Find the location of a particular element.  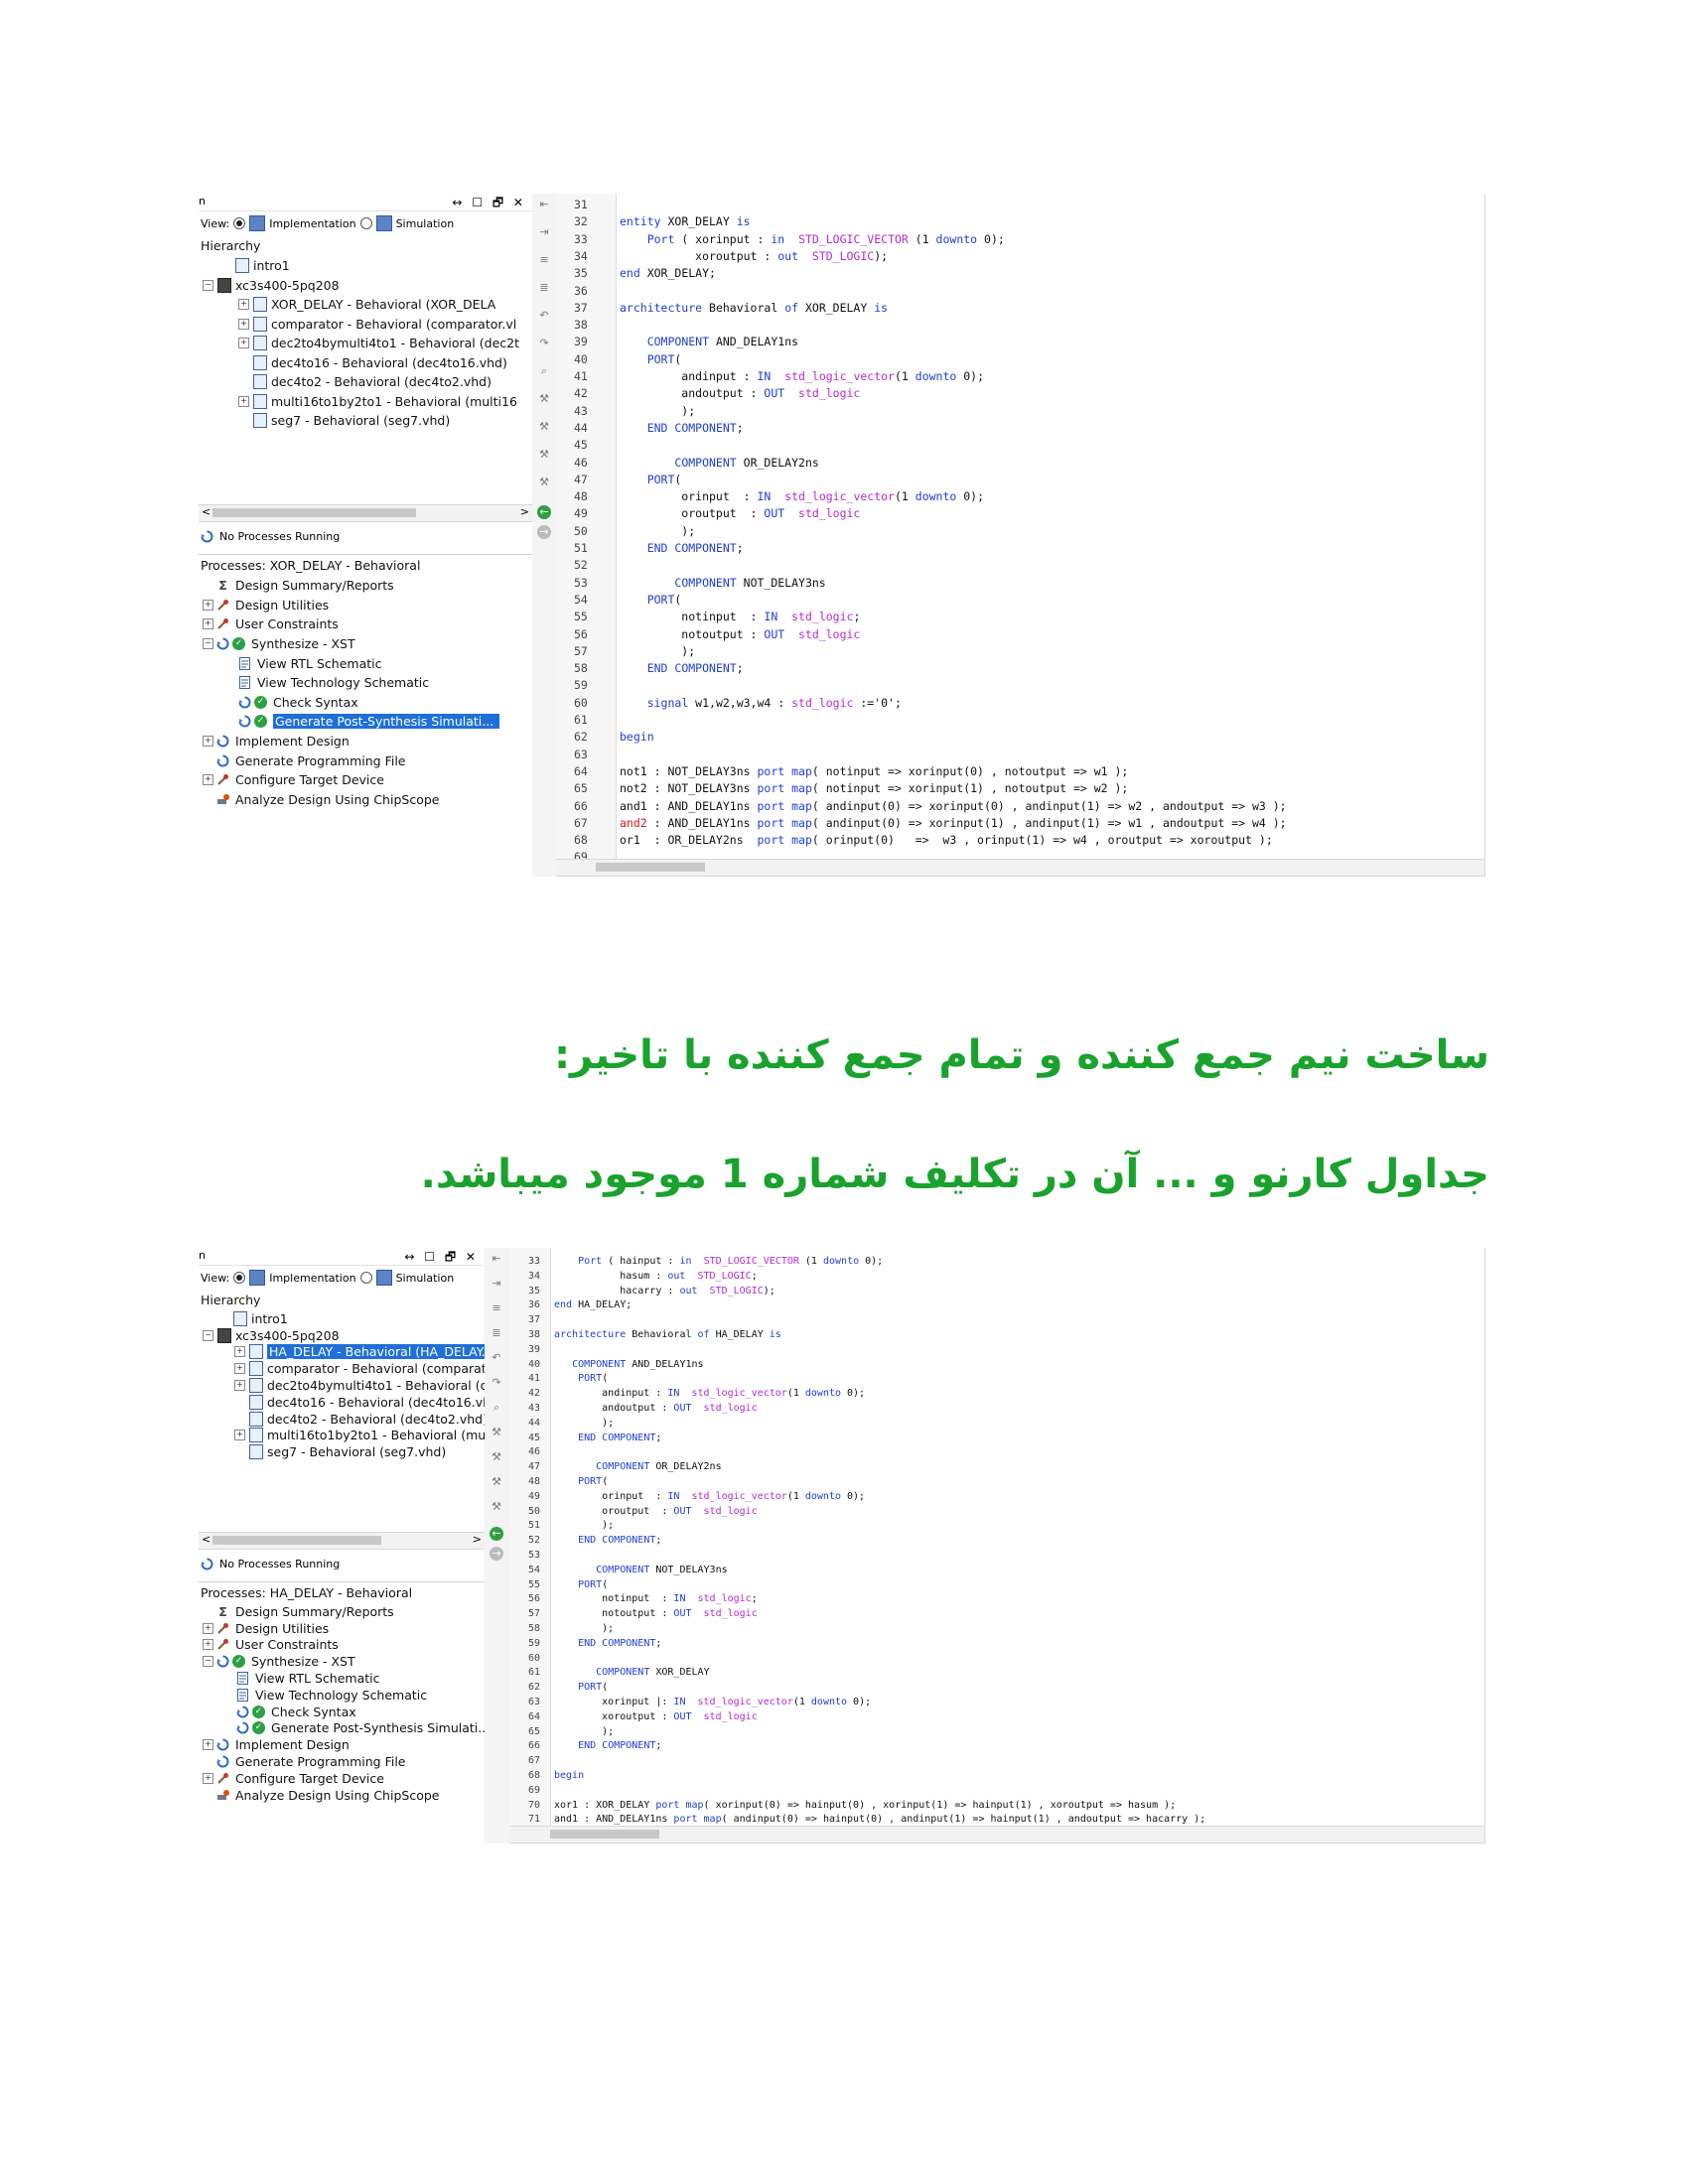

process-item: Analyze Design Using ChipScope is located at coordinates (342, 1795).